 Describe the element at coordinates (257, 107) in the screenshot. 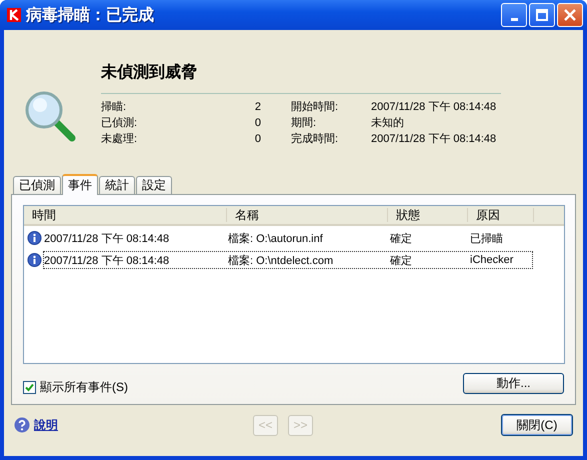

I see `stat-value: 2` at that location.